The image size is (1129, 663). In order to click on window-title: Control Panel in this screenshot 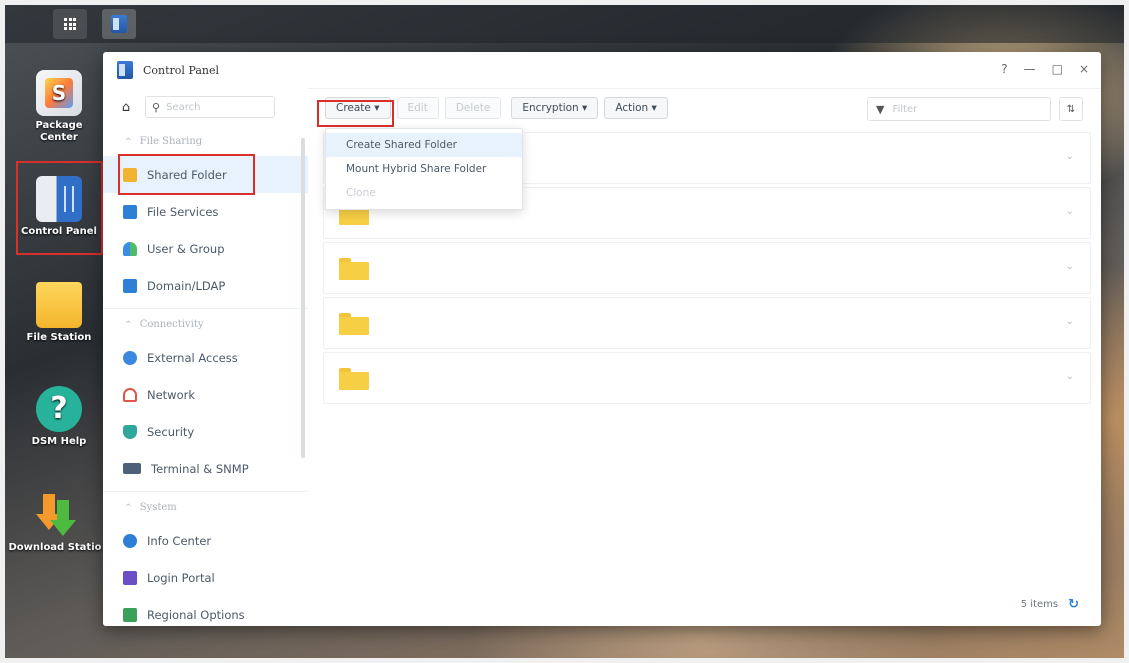, I will do `click(181, 70)`.